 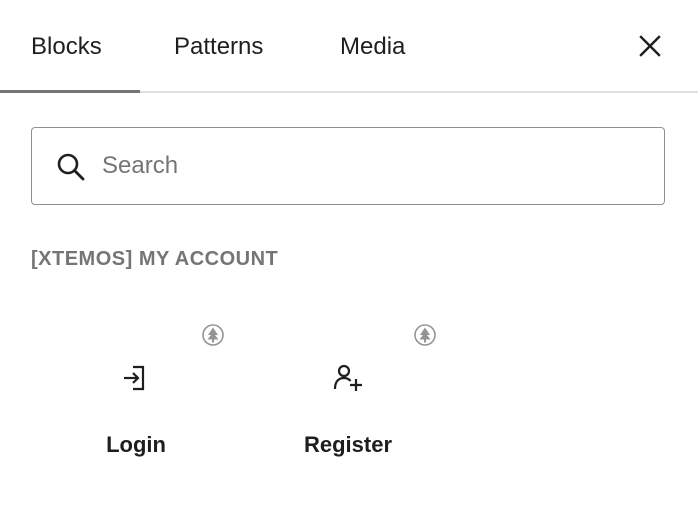 I want to click on login-icon, so click(x=134, y=378).